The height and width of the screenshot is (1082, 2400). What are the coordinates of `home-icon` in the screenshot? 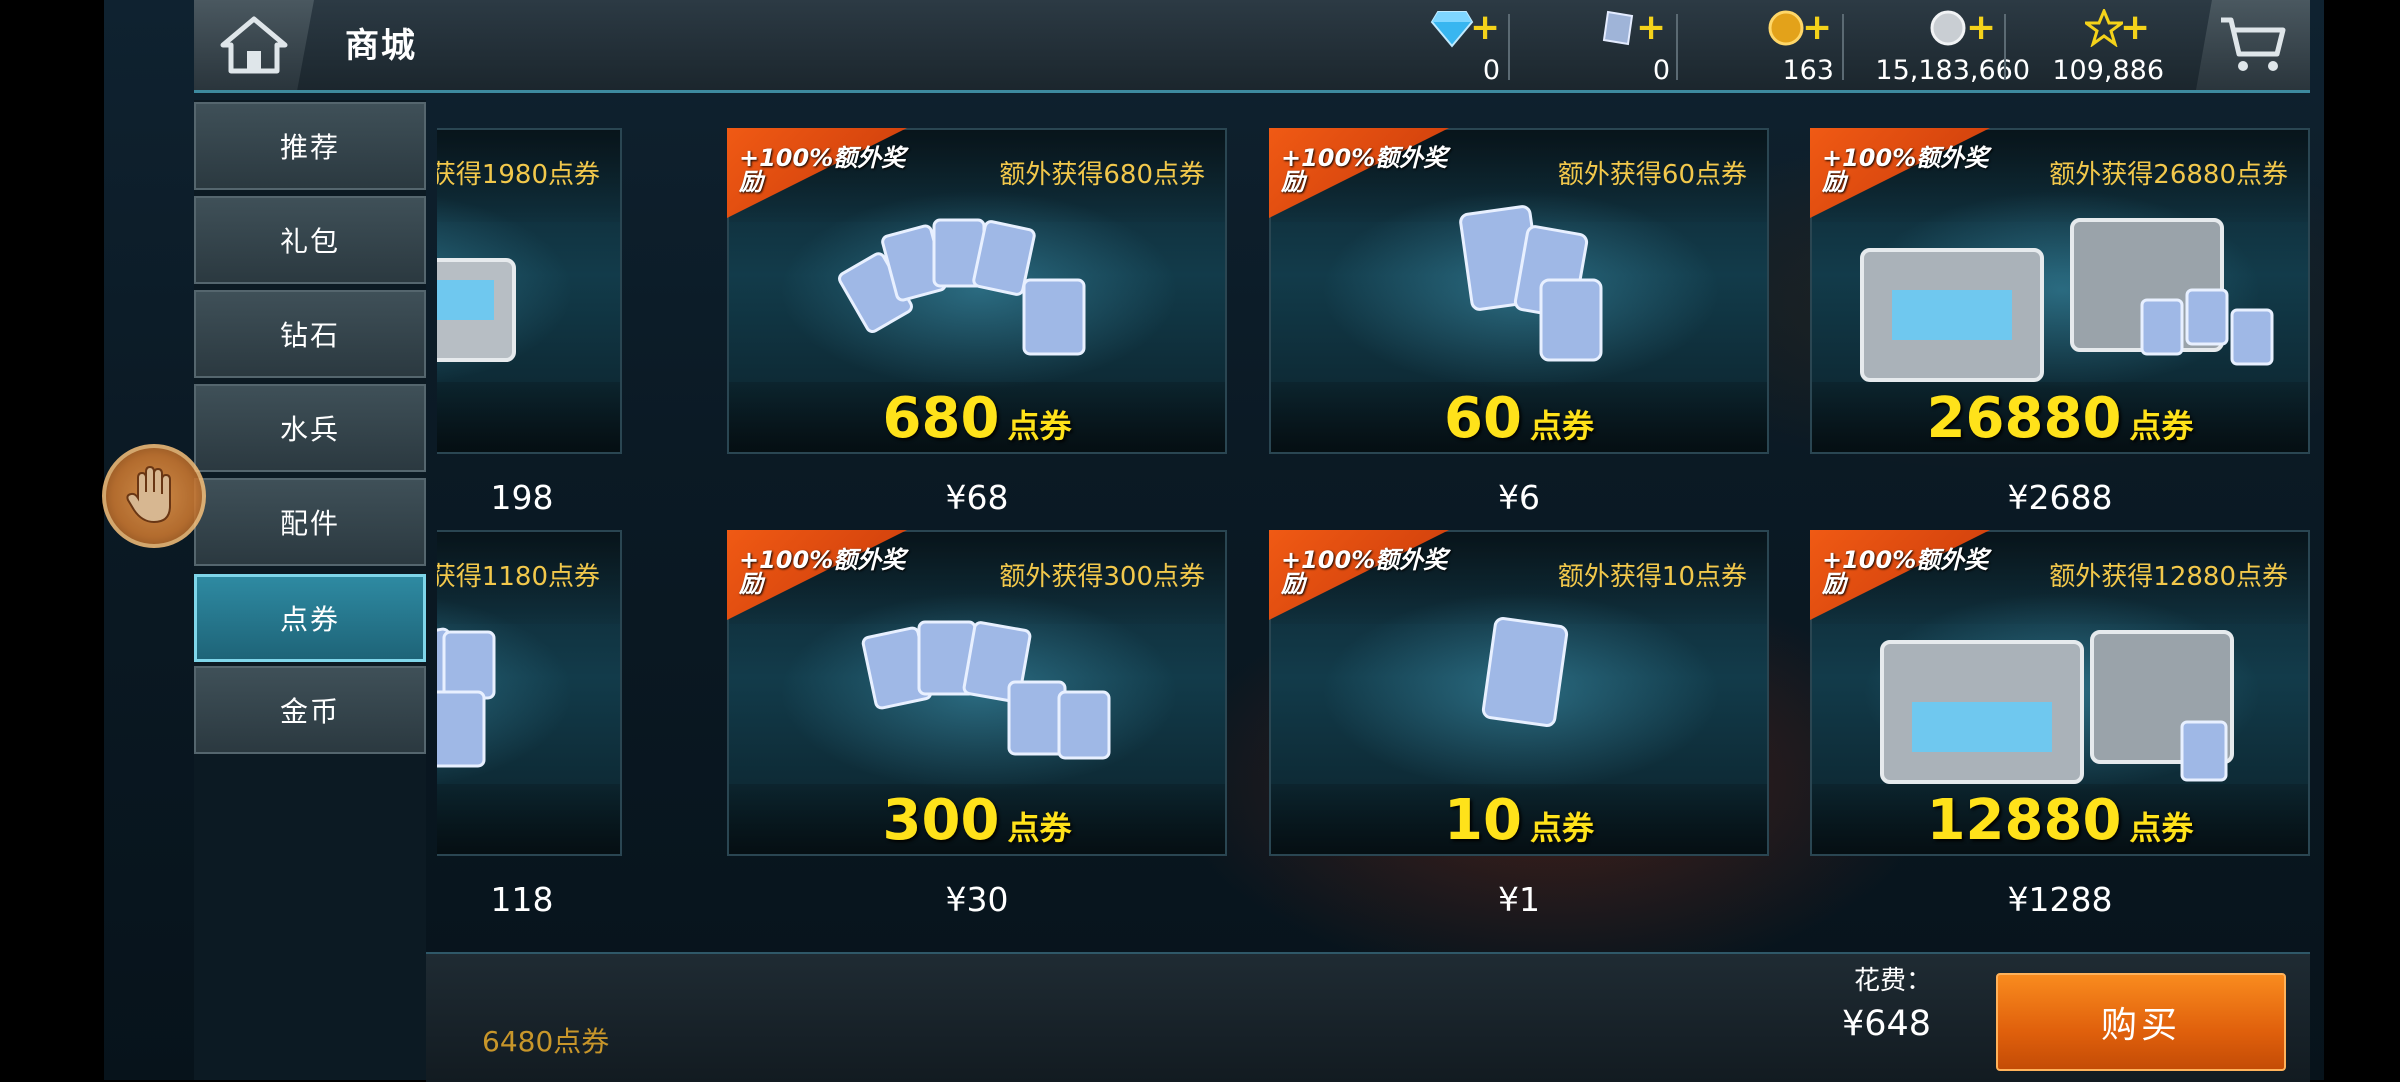 It's located at (254, 45).